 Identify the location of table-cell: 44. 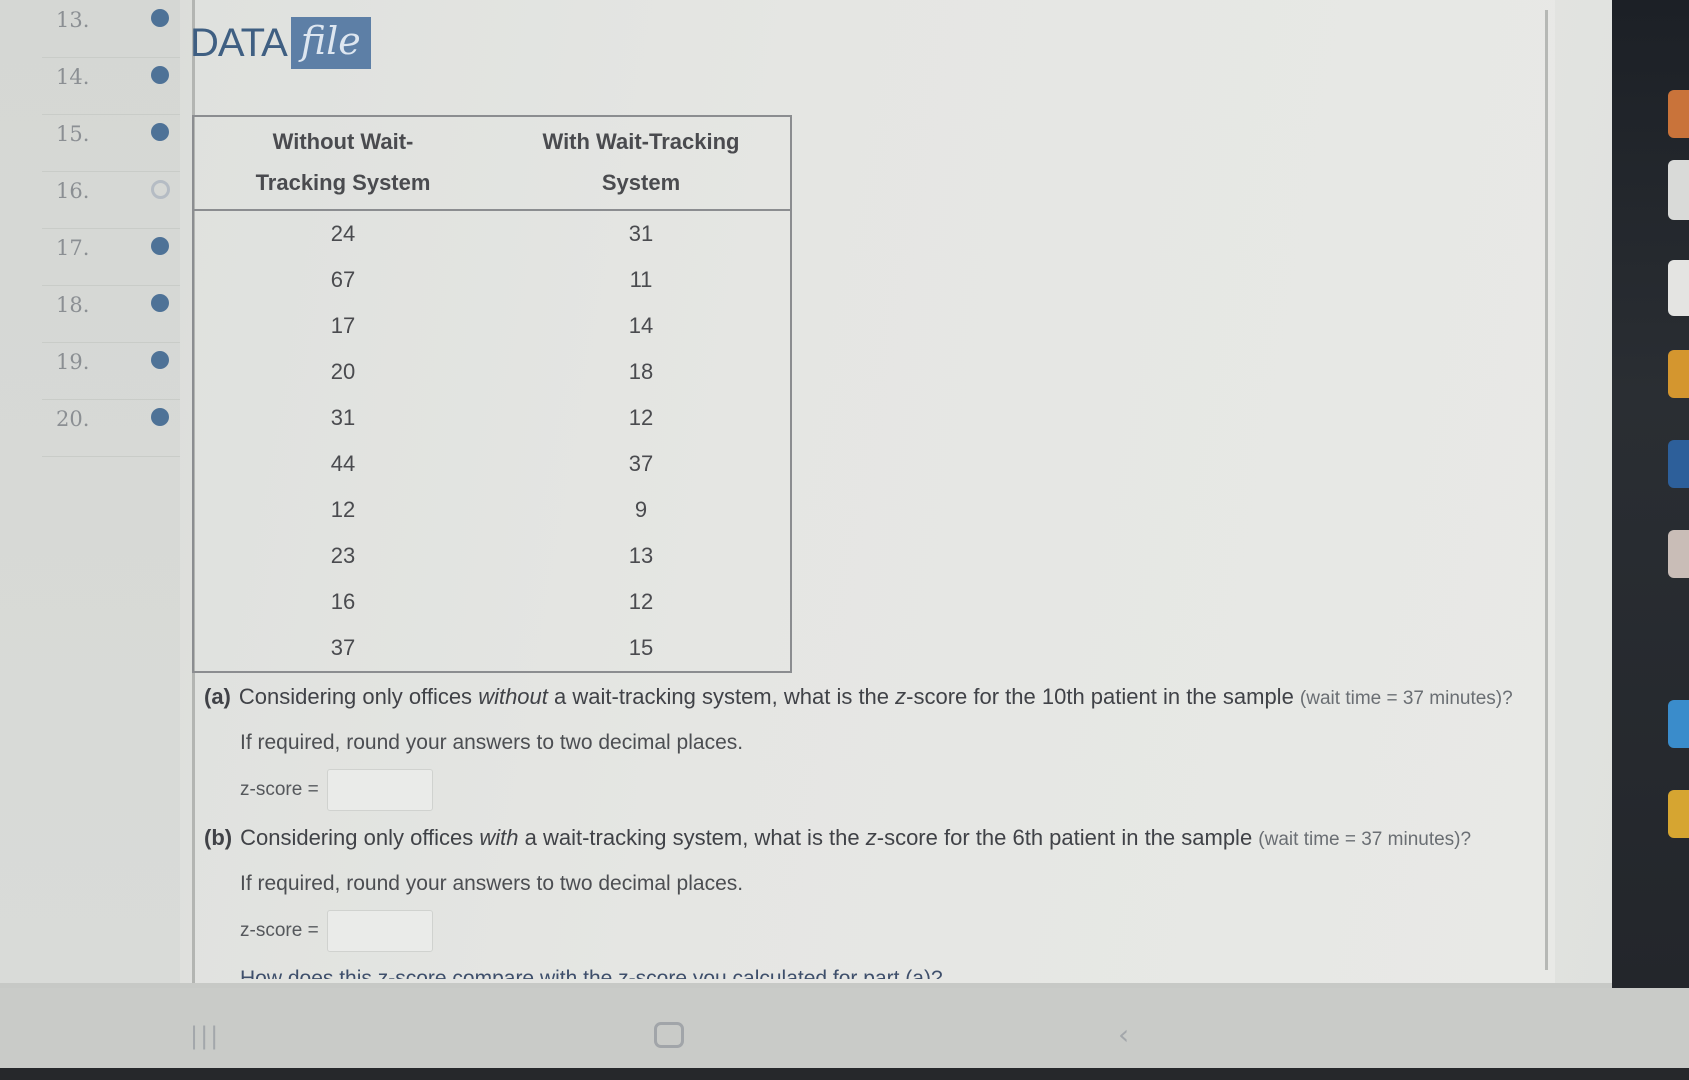
(343, 463).